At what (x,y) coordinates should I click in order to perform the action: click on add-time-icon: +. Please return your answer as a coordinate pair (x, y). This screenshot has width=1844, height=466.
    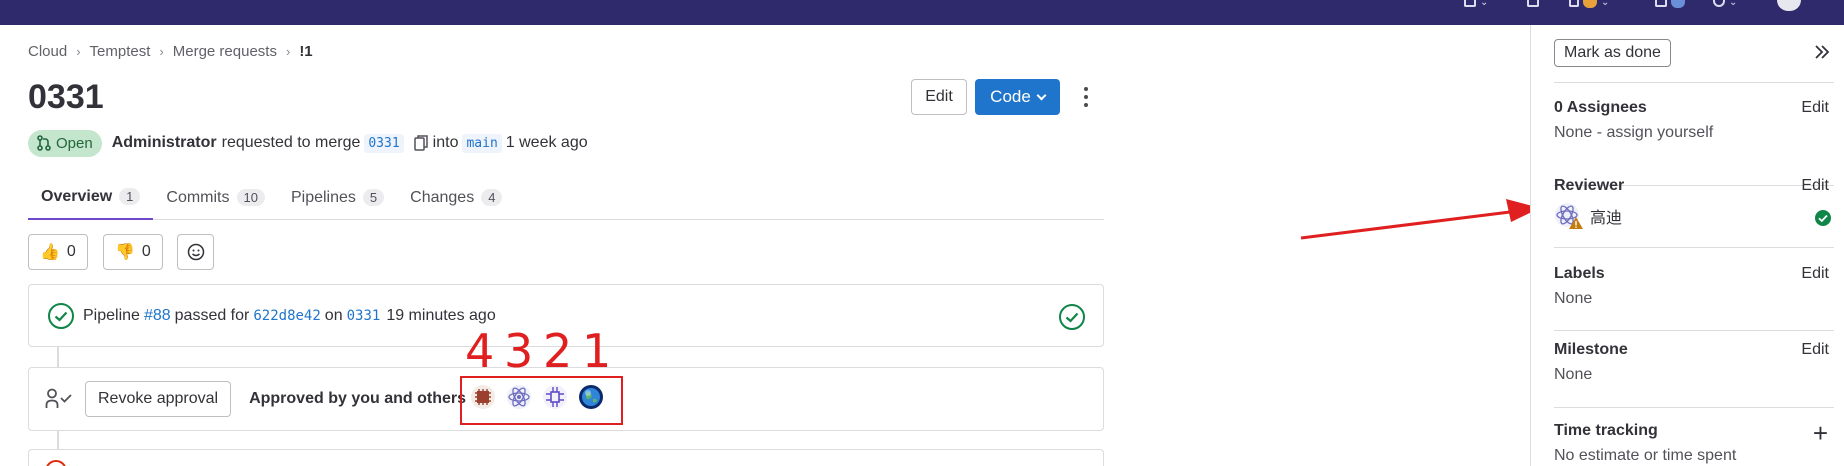
    Looking at the image, I should click on (1820, 433).